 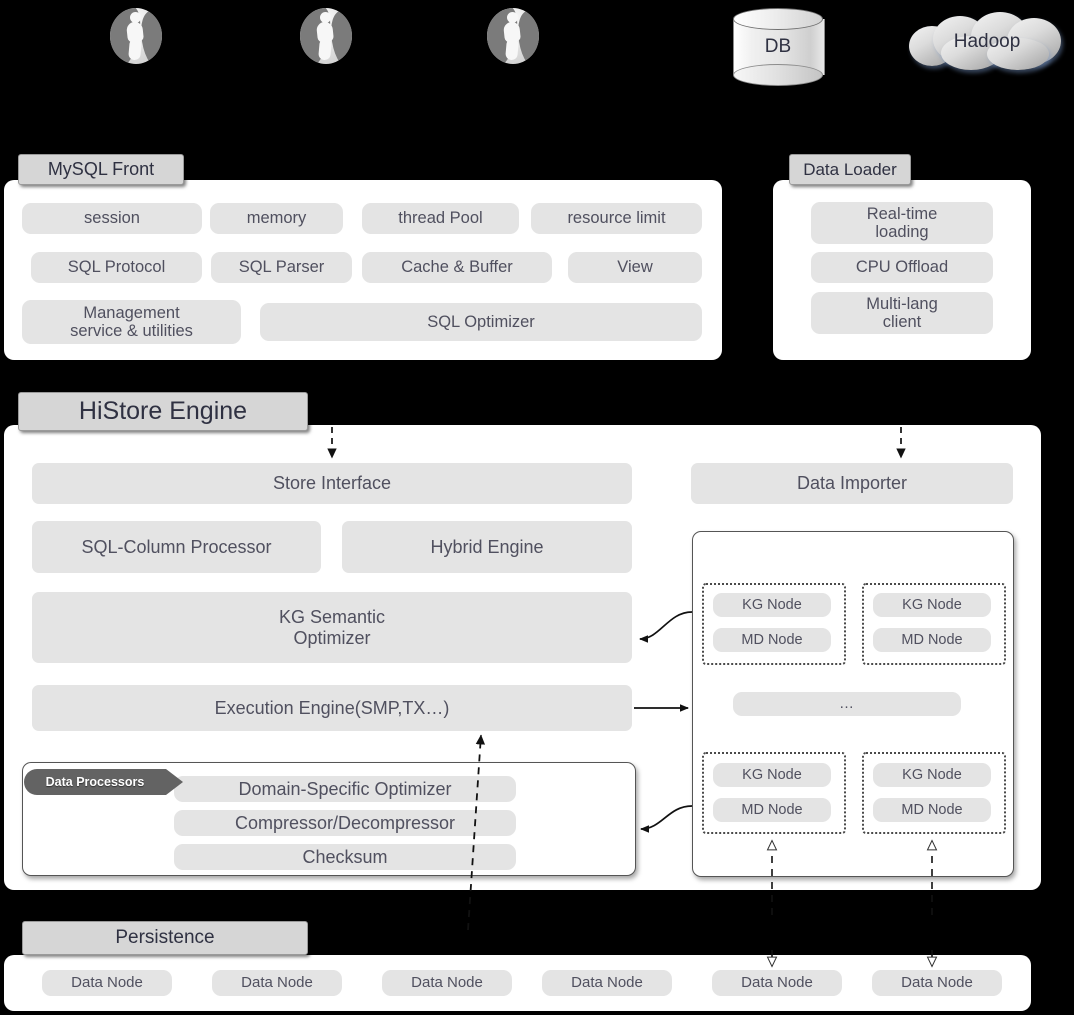 What do you see at coordinates (902, 223) in the screenshot?
I see `loader-pill-realtime-loading: Real-time loading` at bounding box center [902, 223].